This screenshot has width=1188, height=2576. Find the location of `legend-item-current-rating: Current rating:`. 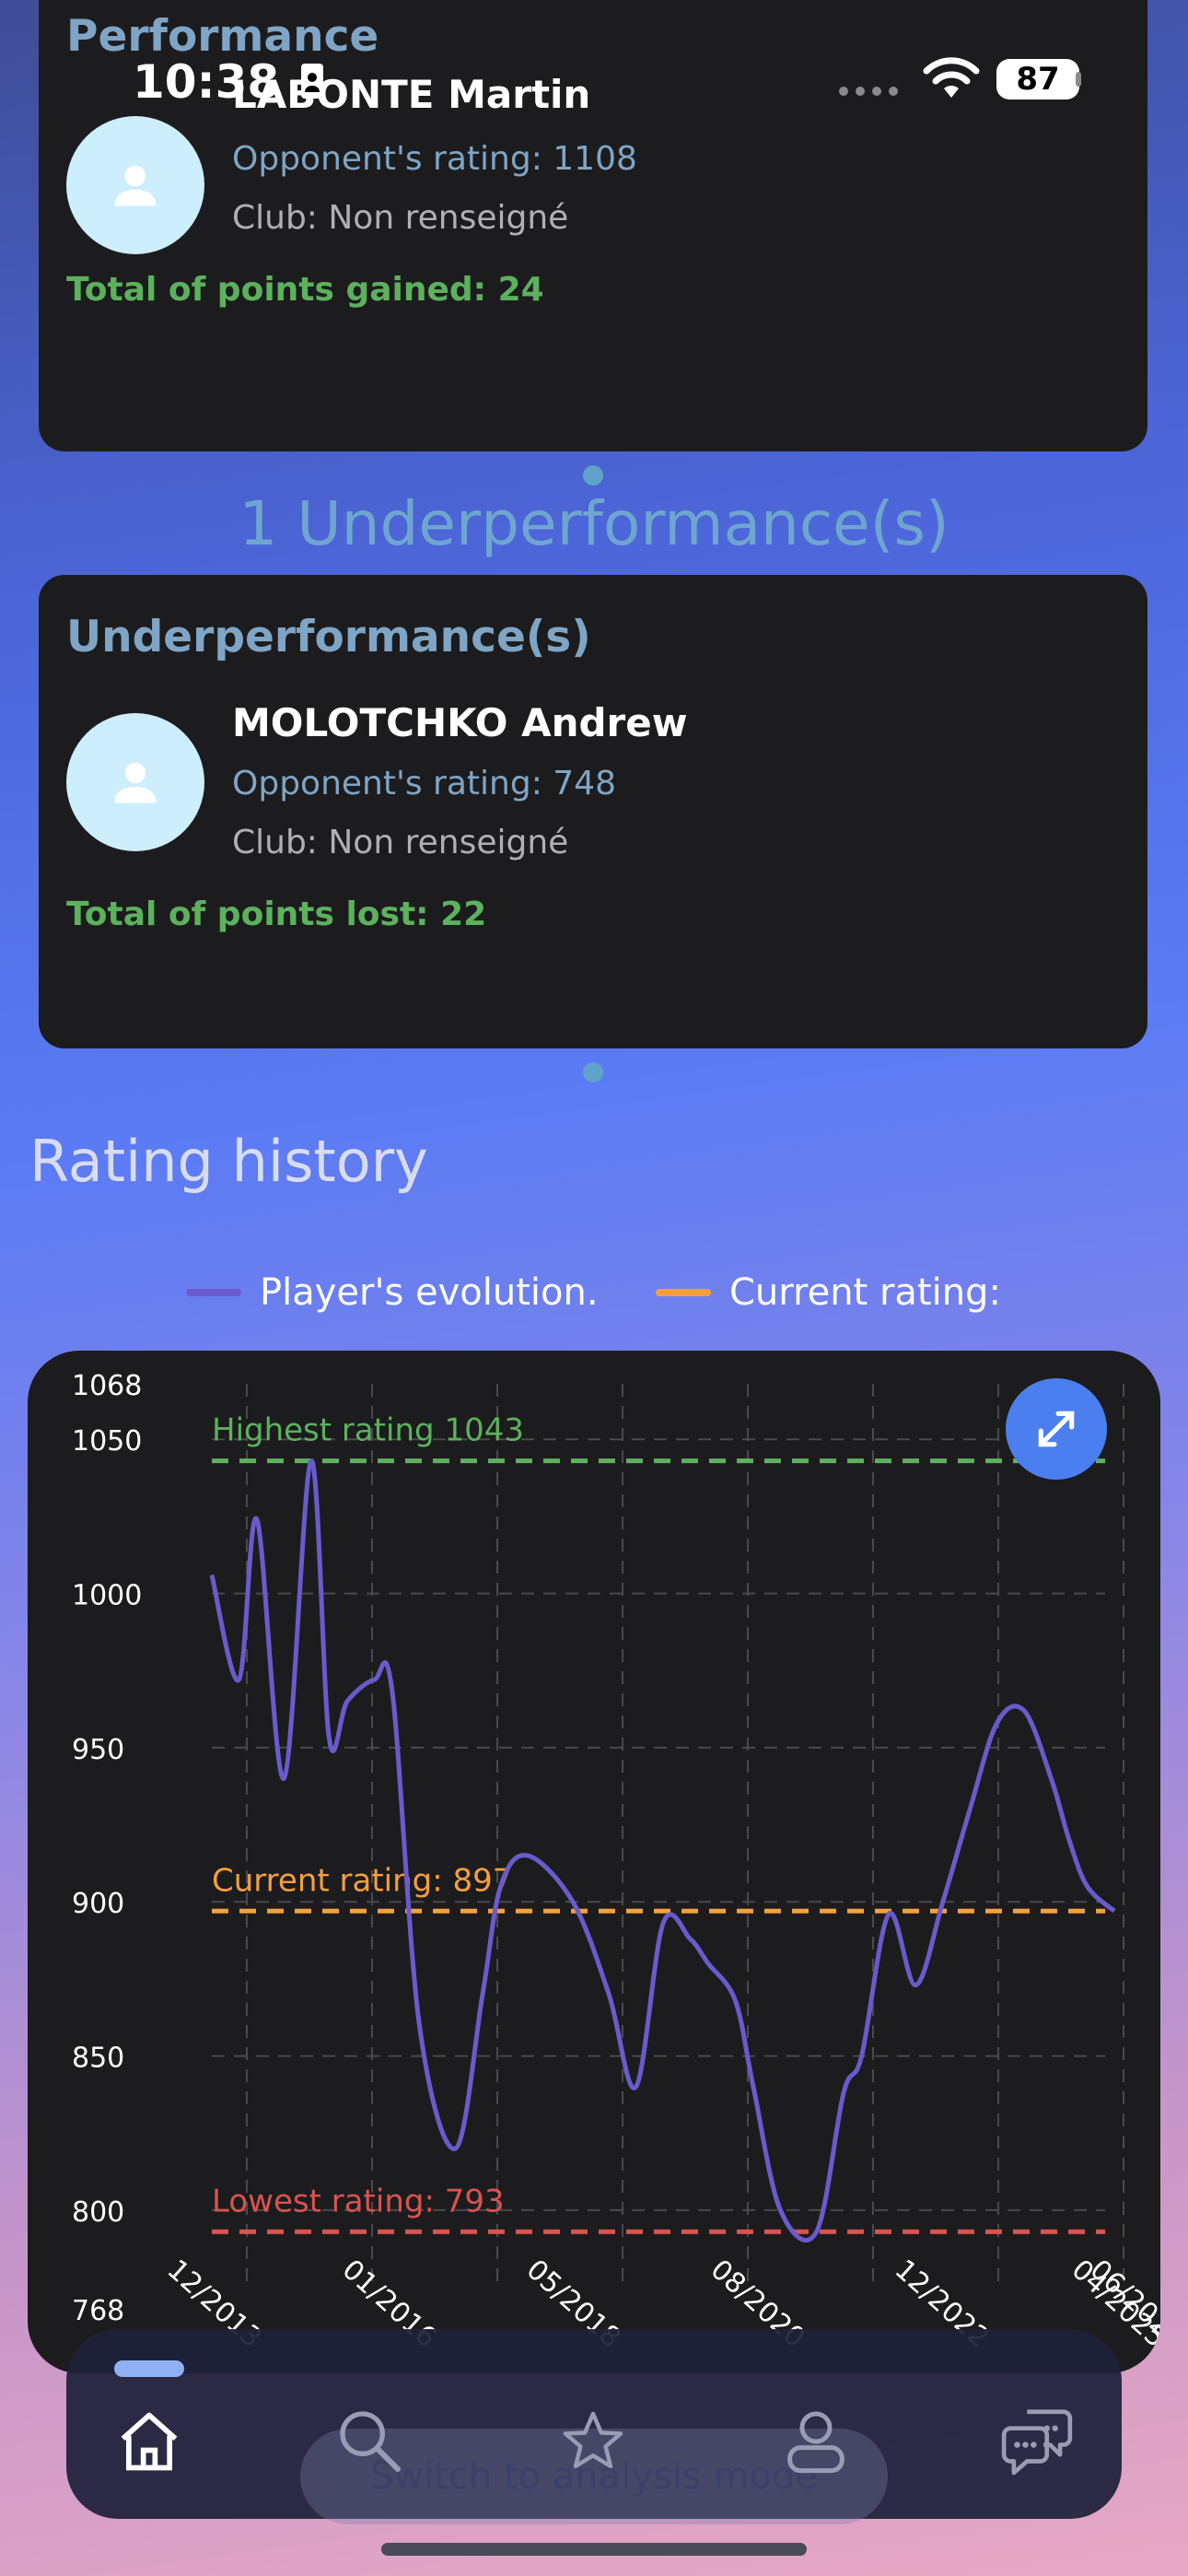

legend-item-current-rating: Current rating: is located at coordinates (828, 1292).